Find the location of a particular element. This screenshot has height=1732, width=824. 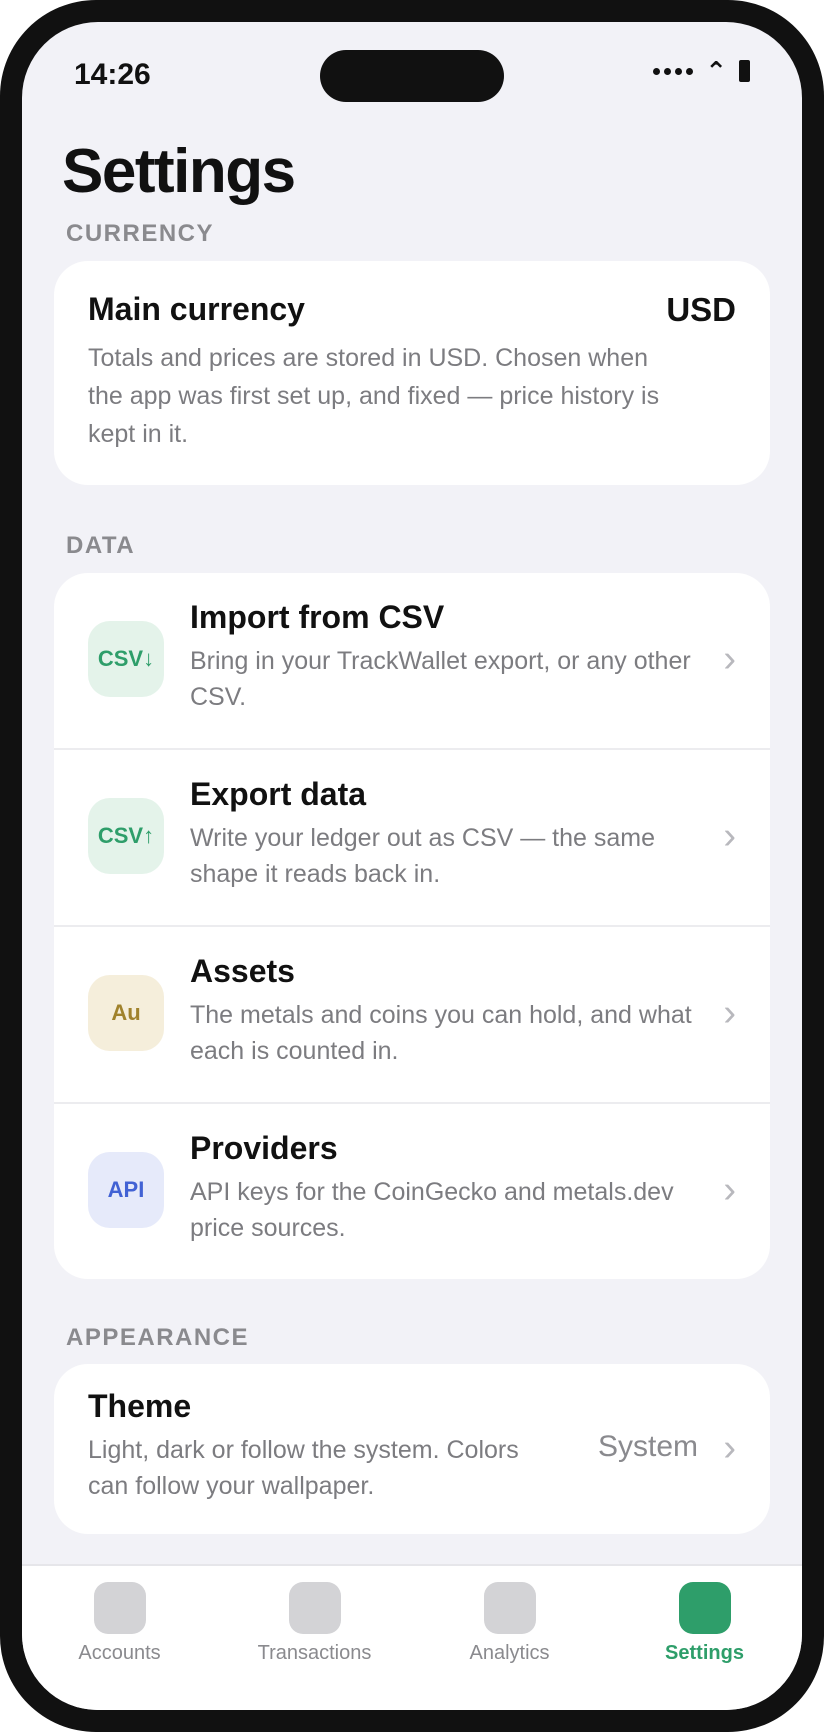

tab-label: Analytics is located at coordinates (509, 1653).